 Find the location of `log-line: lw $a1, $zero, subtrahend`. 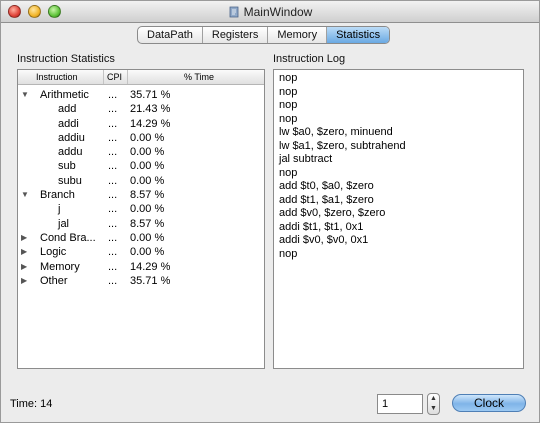

log-line: lw $a1, $zero, subtrahend is located at coordinates (342, 145).